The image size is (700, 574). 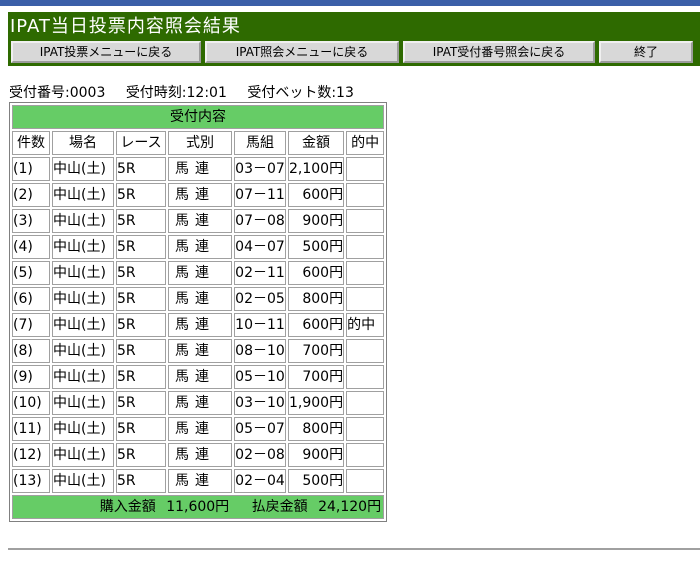 I want to click on refund-amount: 24,120円, so click(x=350, y=507).